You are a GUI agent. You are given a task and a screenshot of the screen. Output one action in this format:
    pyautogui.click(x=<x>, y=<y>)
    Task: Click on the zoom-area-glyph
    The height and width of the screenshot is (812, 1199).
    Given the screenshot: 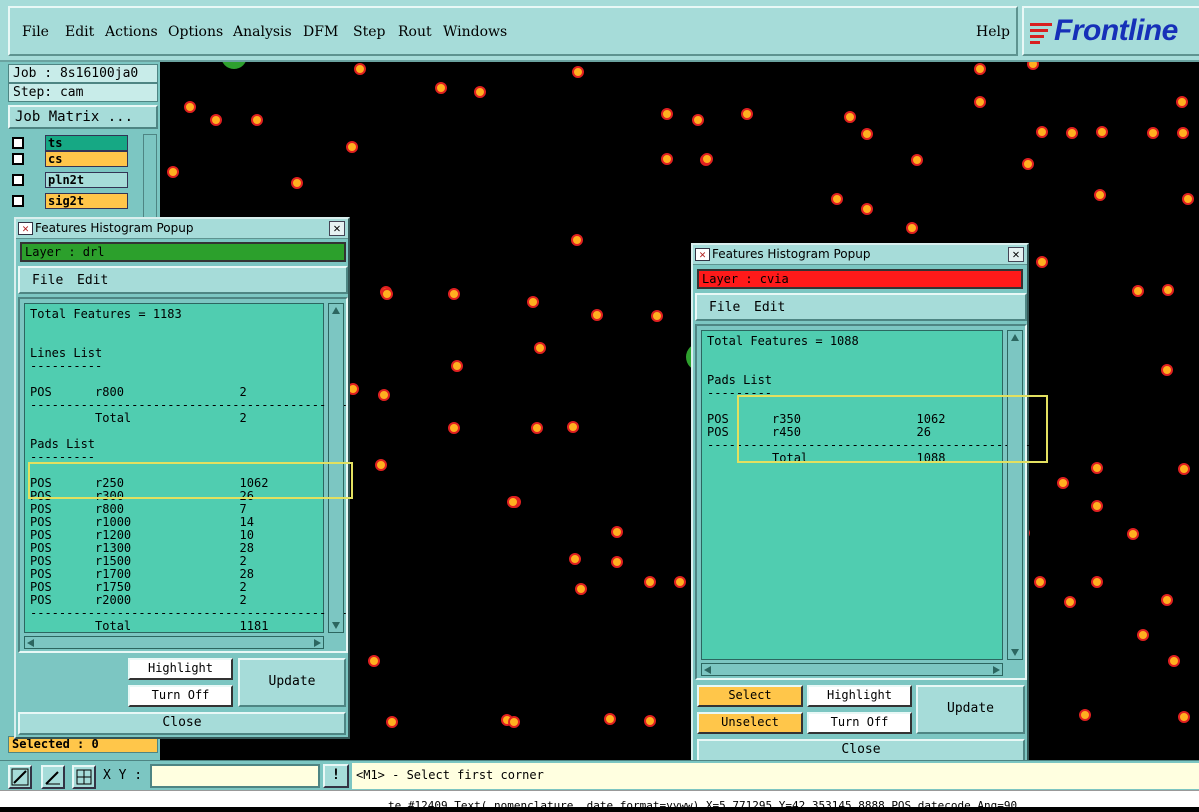 What is the action you would take?
    pyautogui.click(x=20, y=777)
    